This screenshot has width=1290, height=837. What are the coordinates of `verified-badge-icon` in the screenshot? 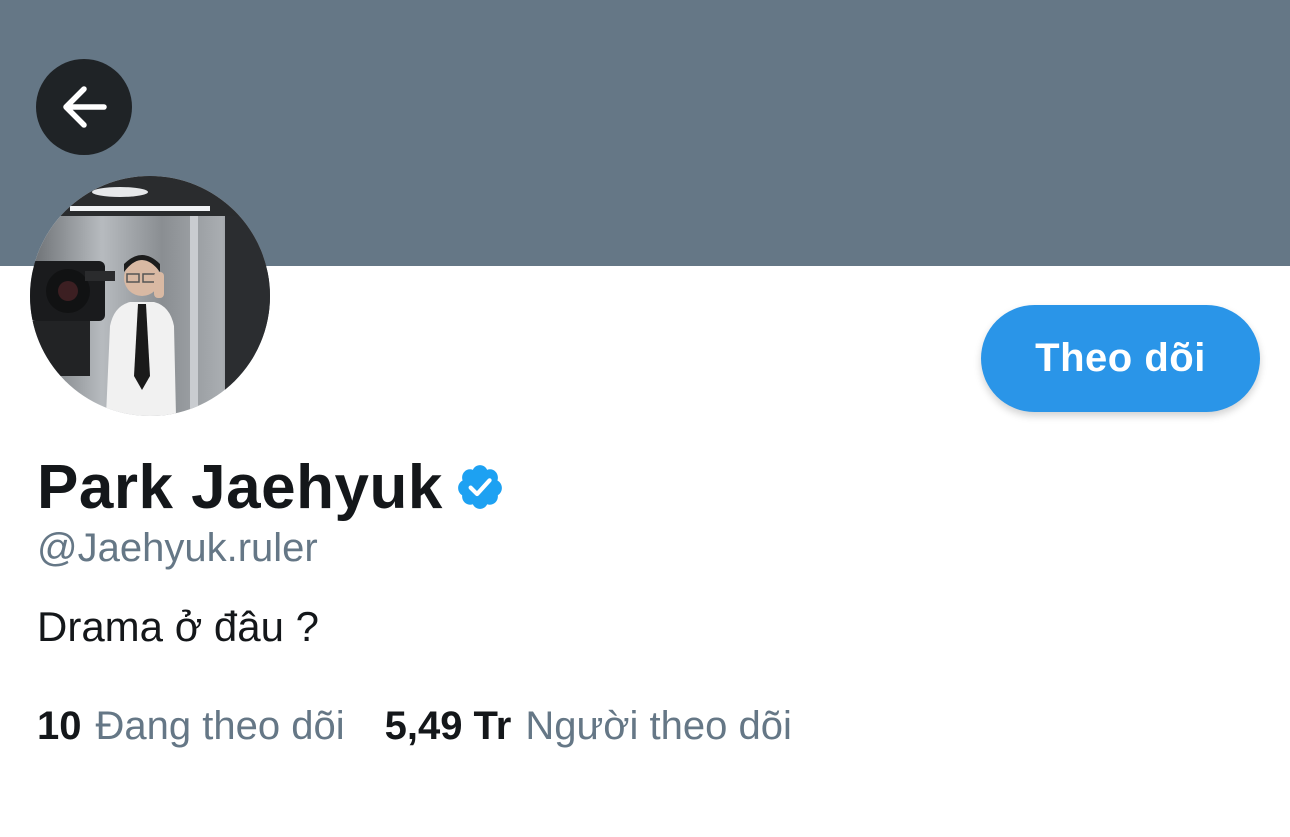 It's located at (479, 487).